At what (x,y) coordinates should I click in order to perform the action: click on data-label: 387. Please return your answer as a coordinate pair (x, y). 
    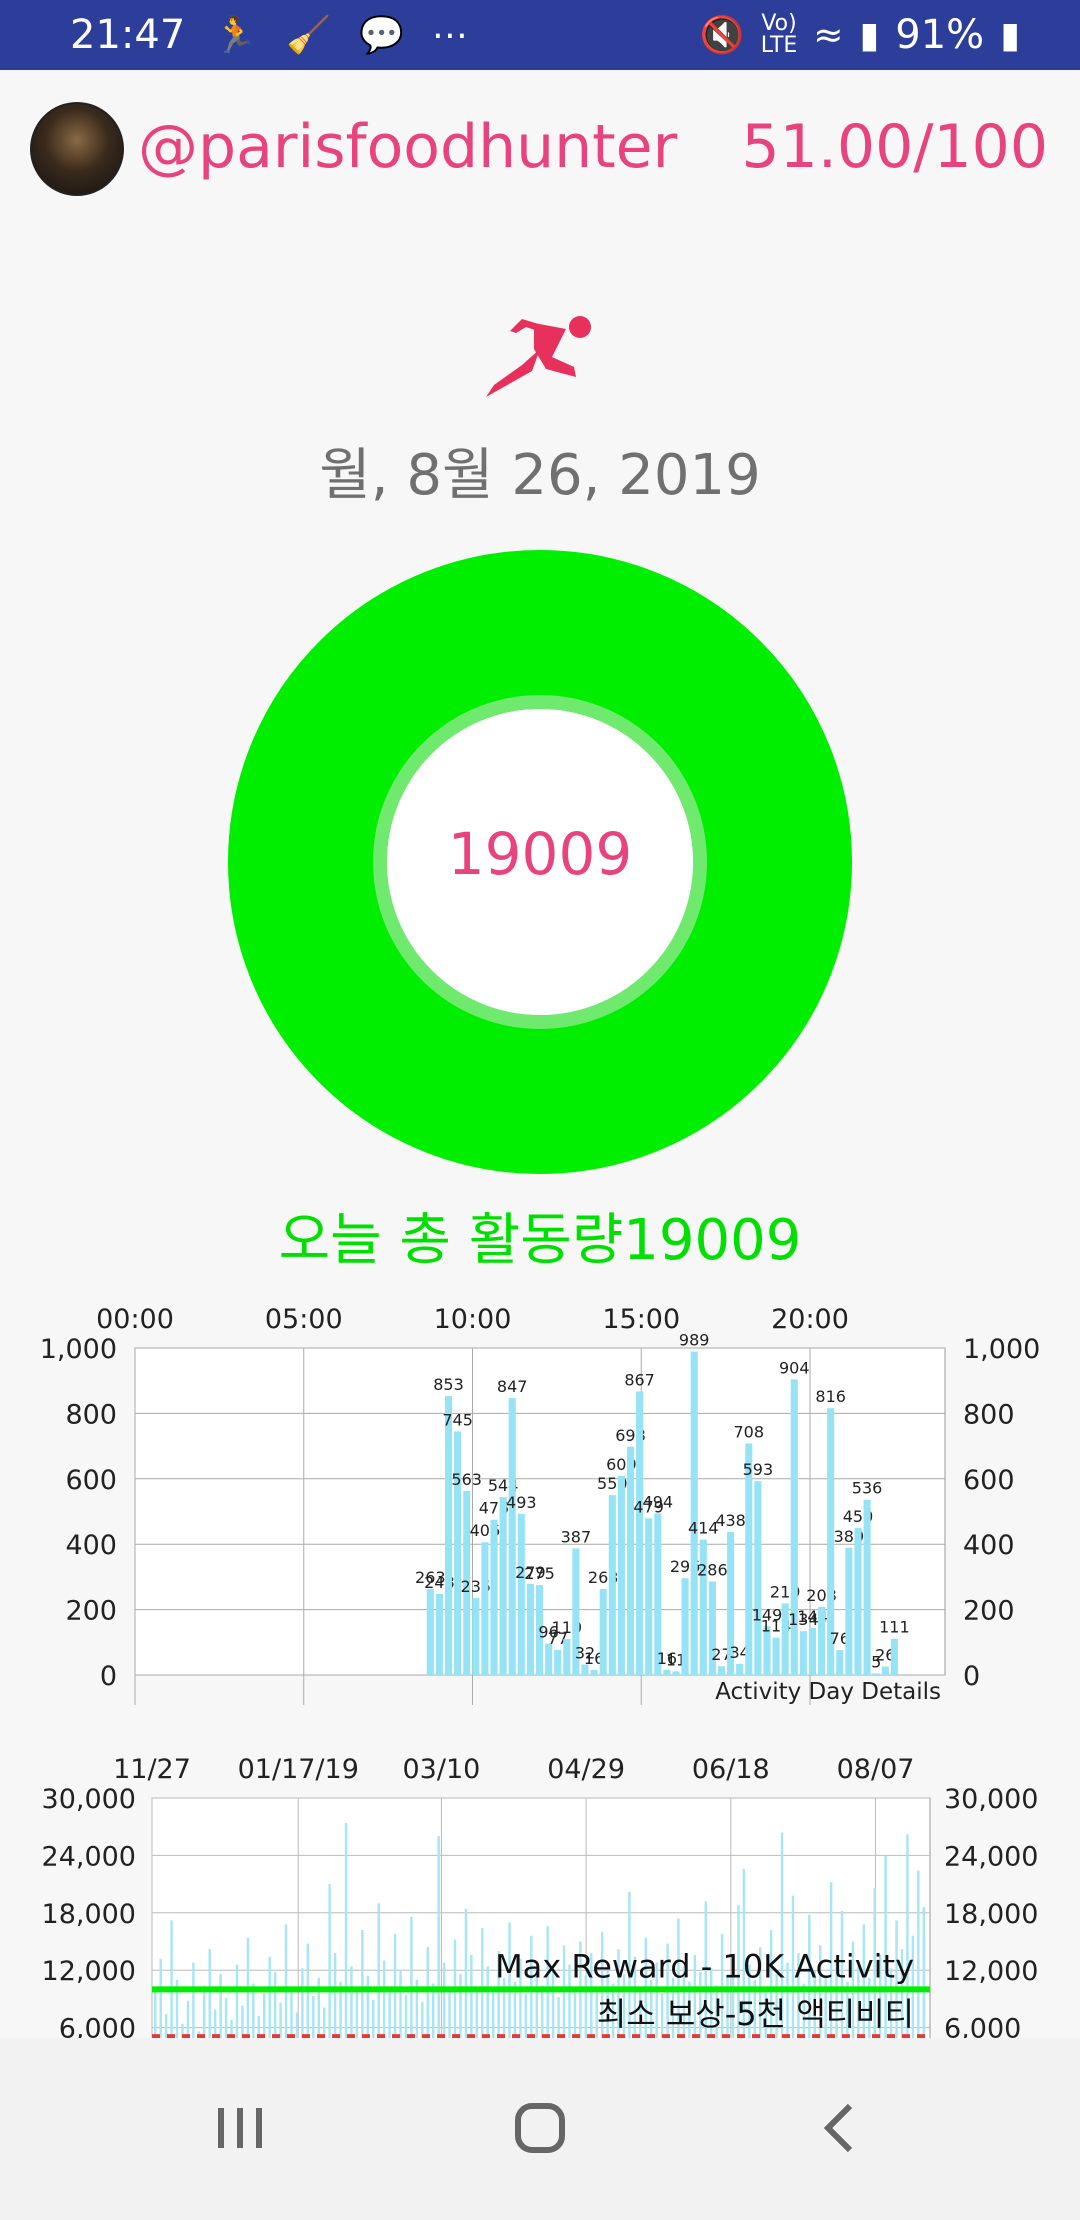
    Looking at the image, I should click on (576, 1536).